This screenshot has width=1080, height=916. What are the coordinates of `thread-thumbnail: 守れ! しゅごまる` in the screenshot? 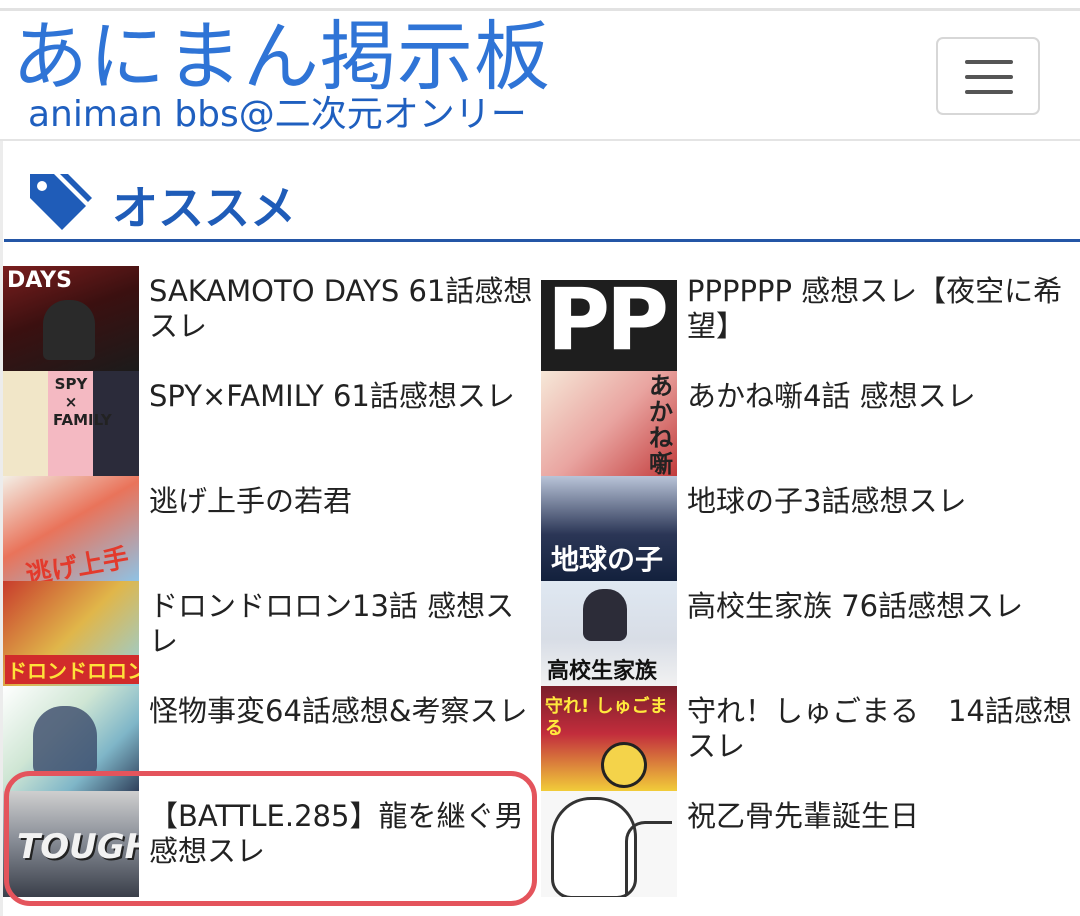 It's located at (609, 739).